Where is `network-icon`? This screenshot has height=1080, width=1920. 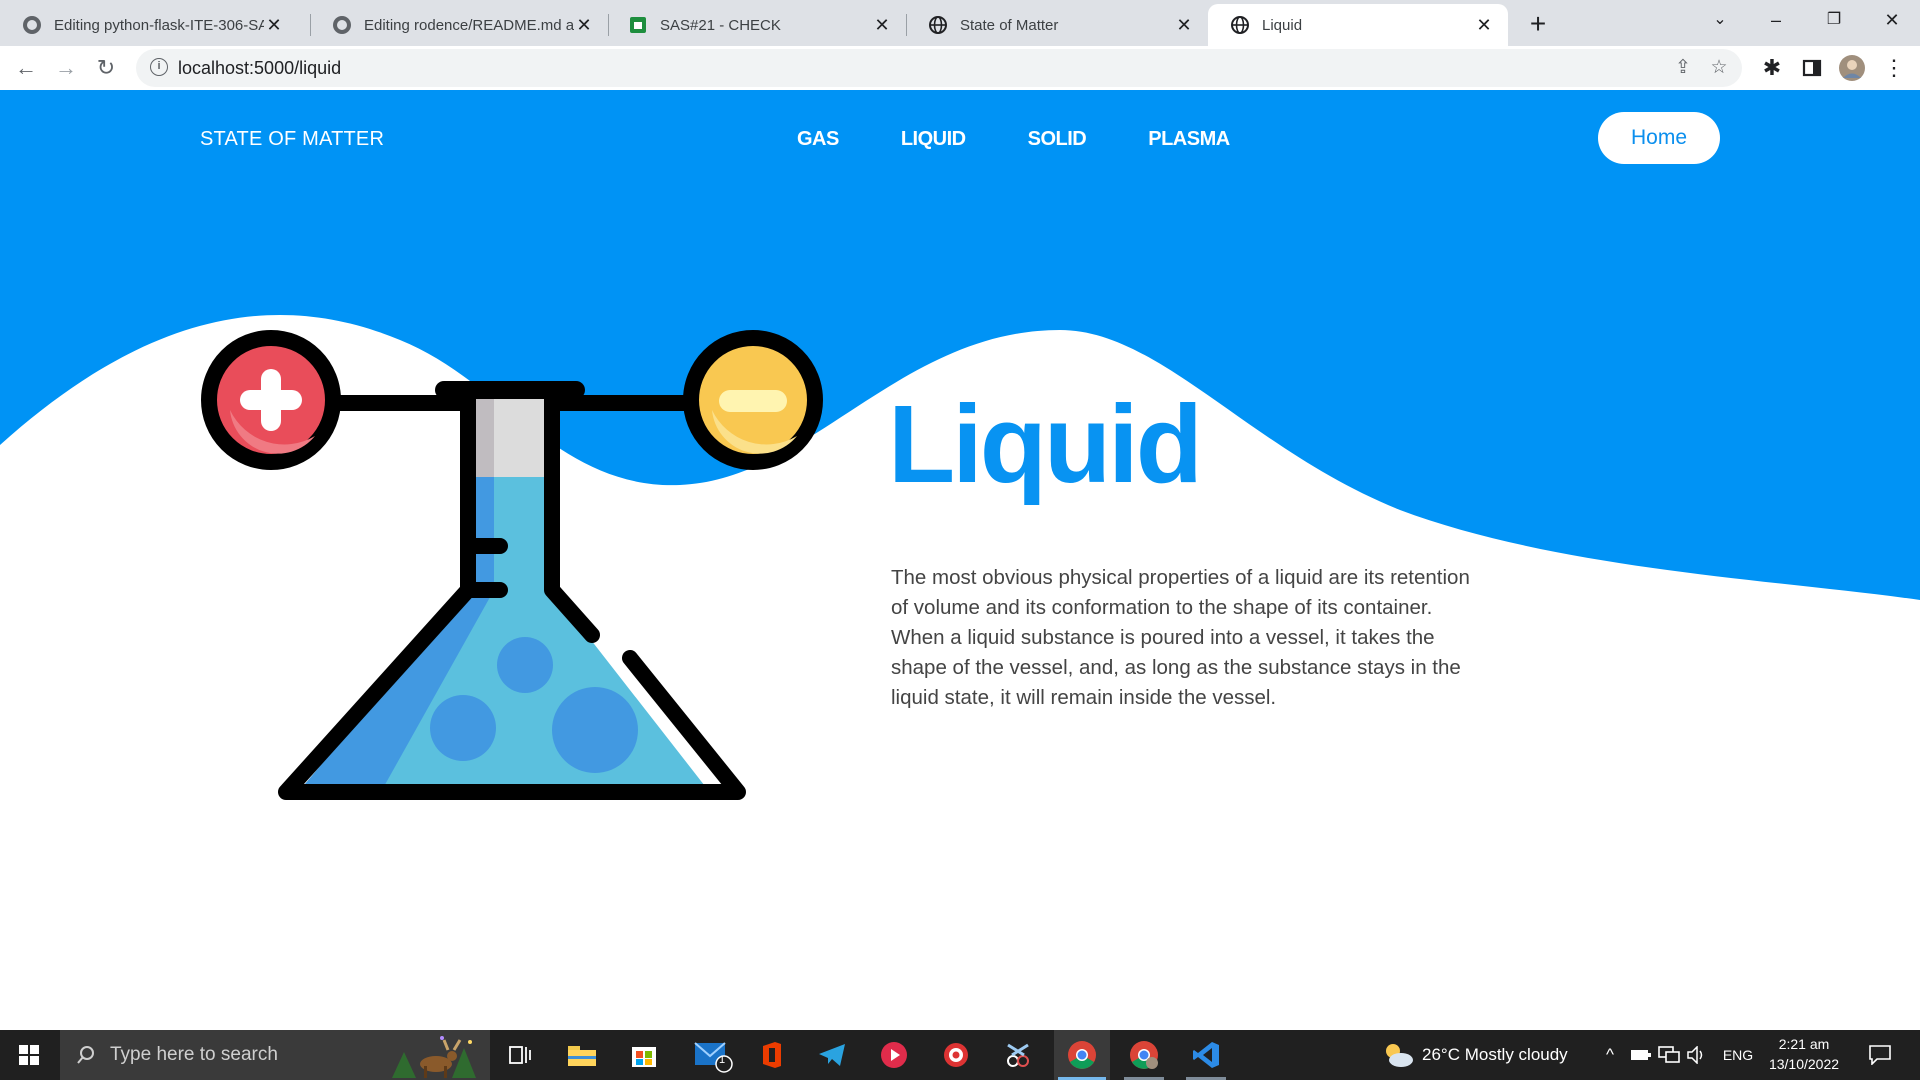 network-icon is located at coordinates (1669, 1055).